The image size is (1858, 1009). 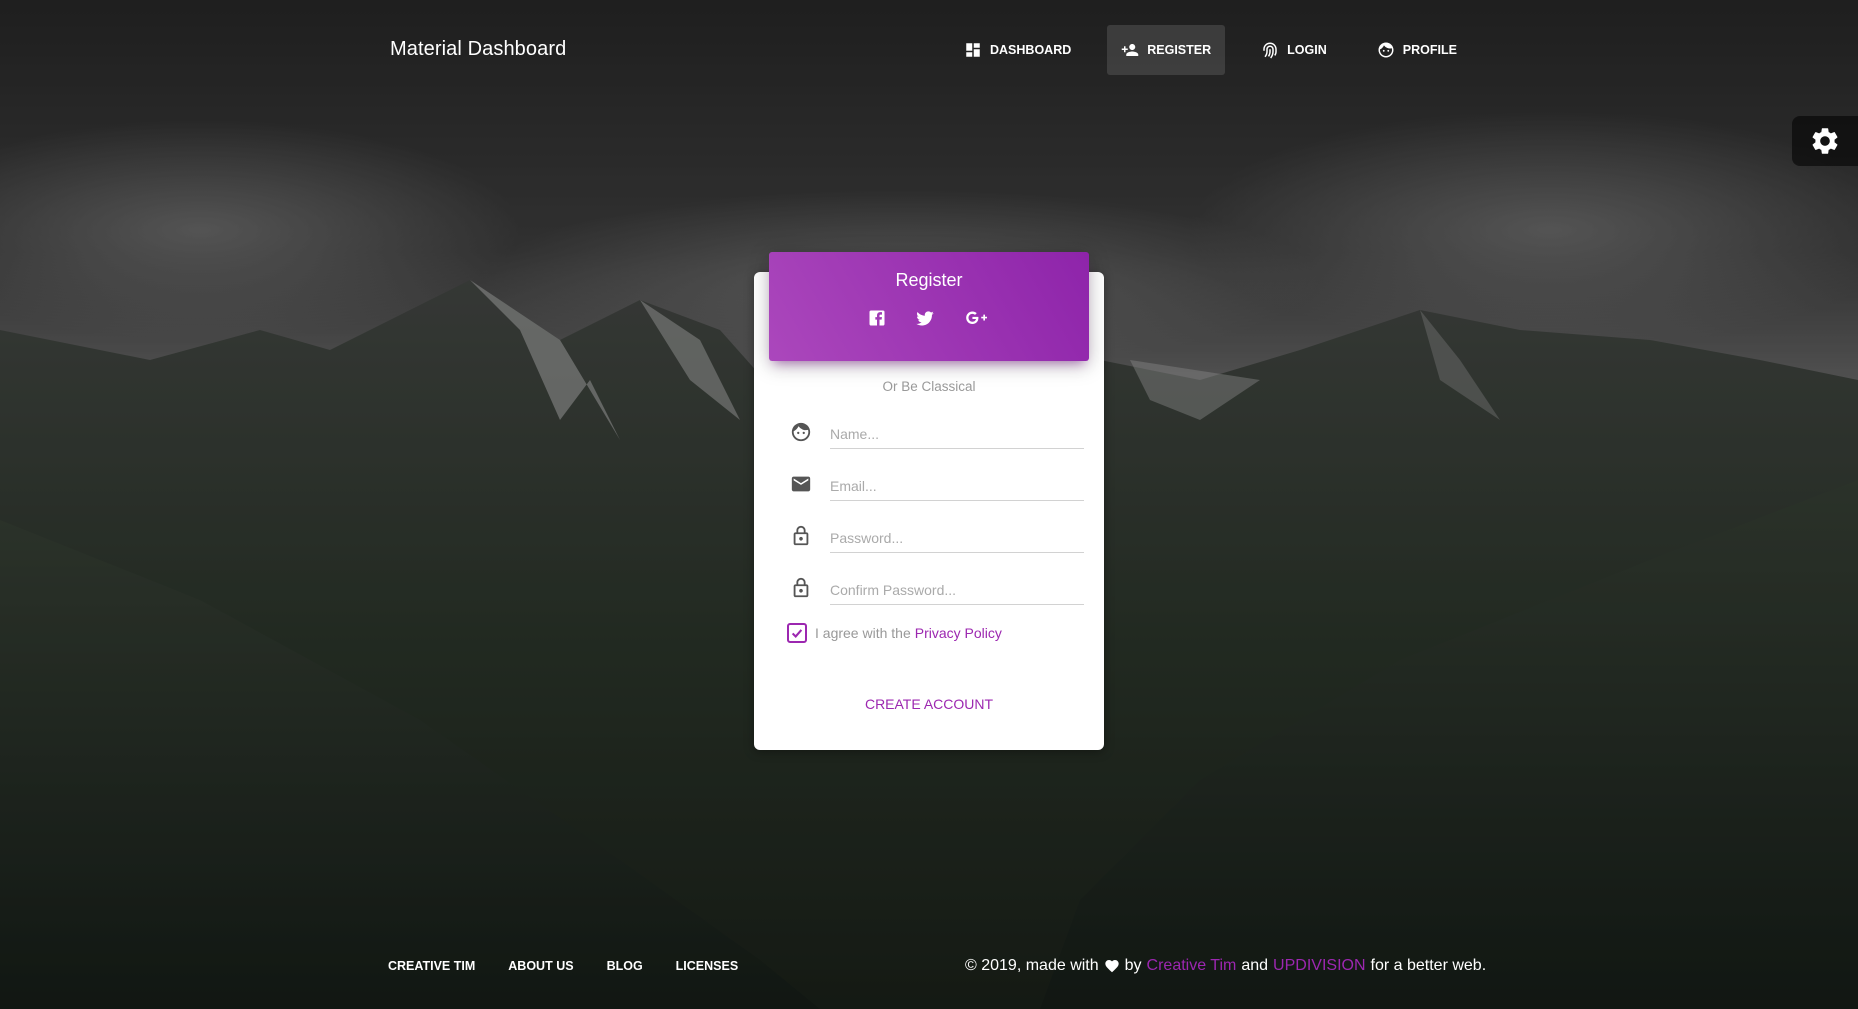 I want to click on copyright-by: by, so click(x=1133, y=965).